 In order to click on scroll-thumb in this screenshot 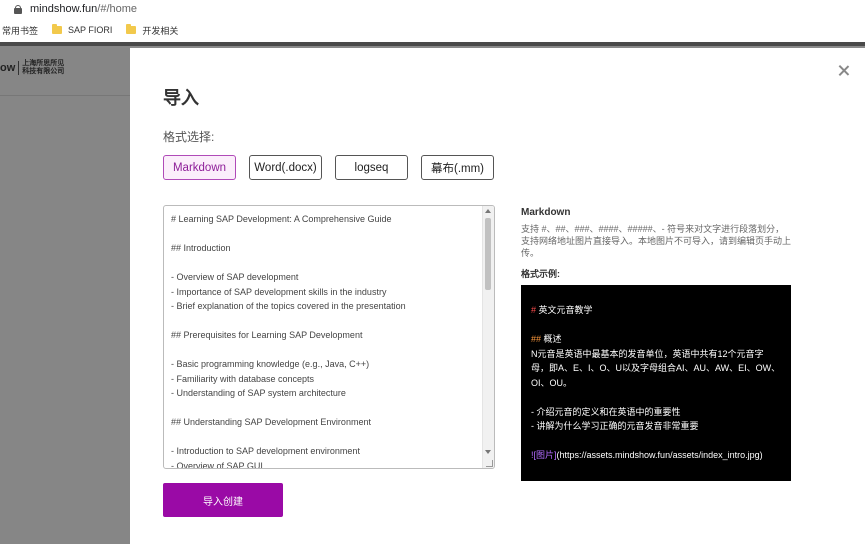, I will do `click(488, 254)`.